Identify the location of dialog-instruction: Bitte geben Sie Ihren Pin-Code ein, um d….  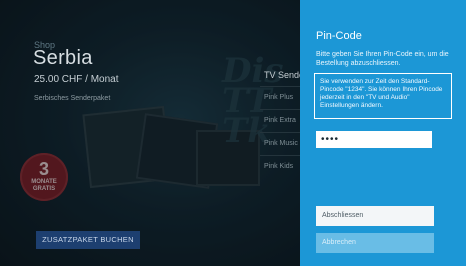
(382, 59).